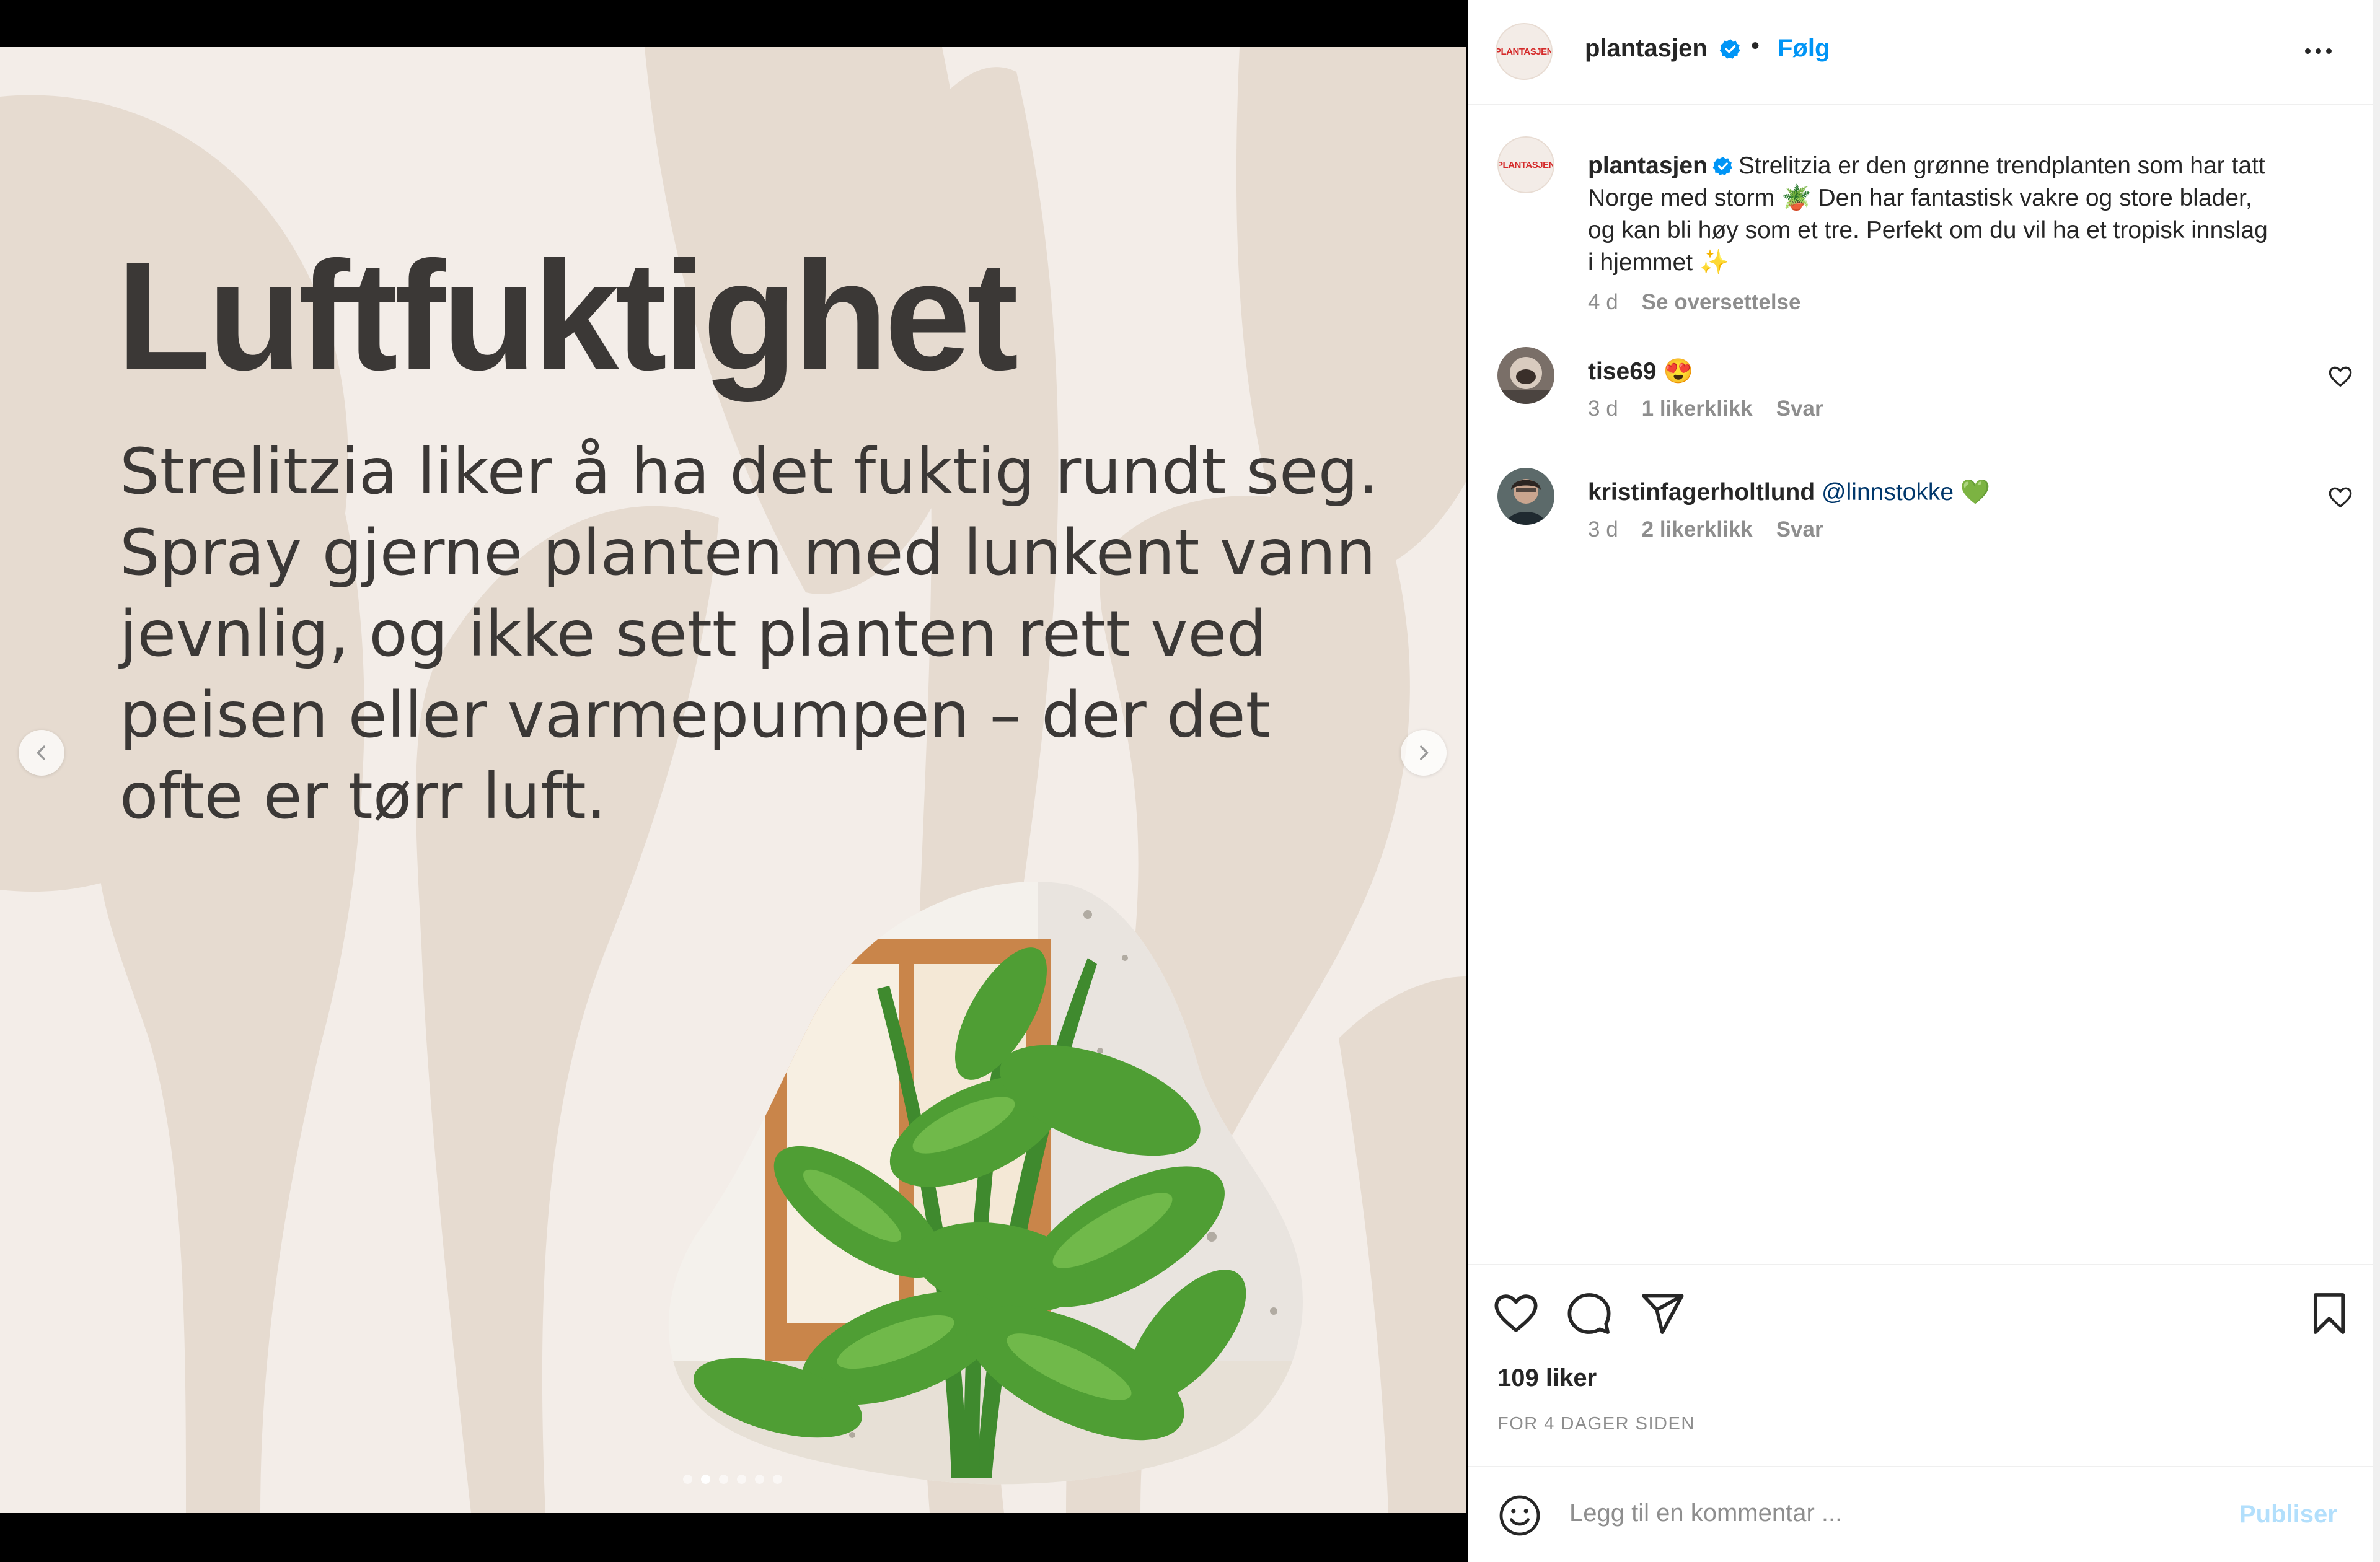 Image resolution: width=2380 pixels, height=1562 pixels. I want to click on comment-likes: 2 likerklikk, so click(1697, 529).